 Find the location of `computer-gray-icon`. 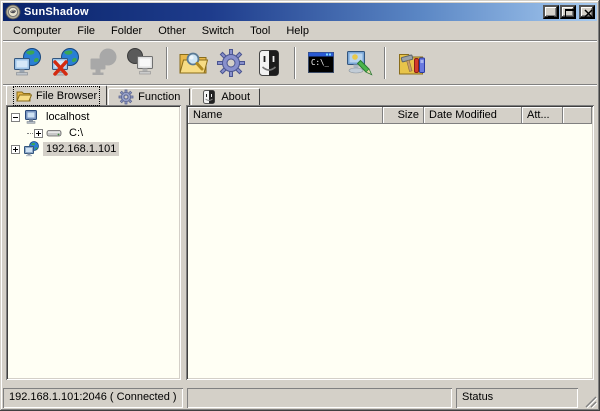

computer-gray-icon is located at coordinates (141, 63).